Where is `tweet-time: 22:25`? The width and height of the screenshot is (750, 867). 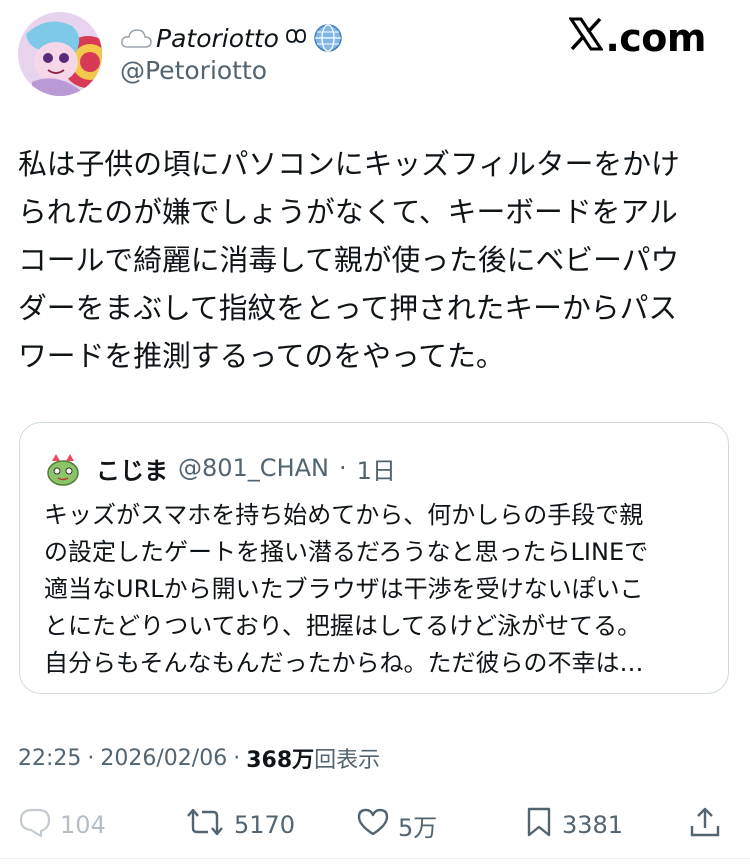 tweet-time: 22:25 is located at coordinates (49, 758).